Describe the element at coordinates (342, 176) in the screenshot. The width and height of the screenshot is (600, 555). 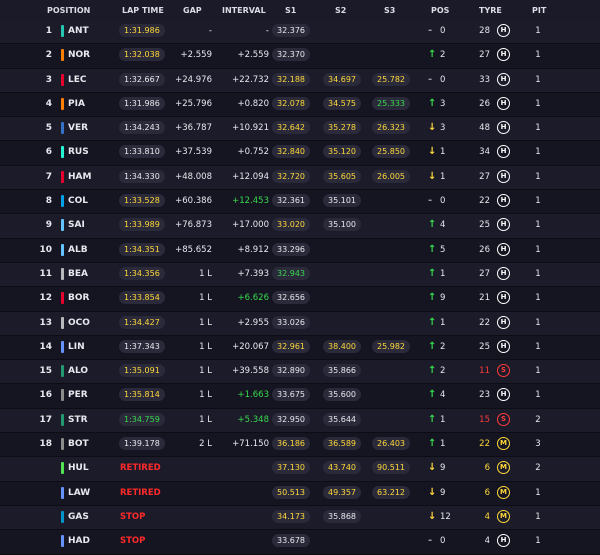
I see `sector-s2-pill: 35.605` at that location.